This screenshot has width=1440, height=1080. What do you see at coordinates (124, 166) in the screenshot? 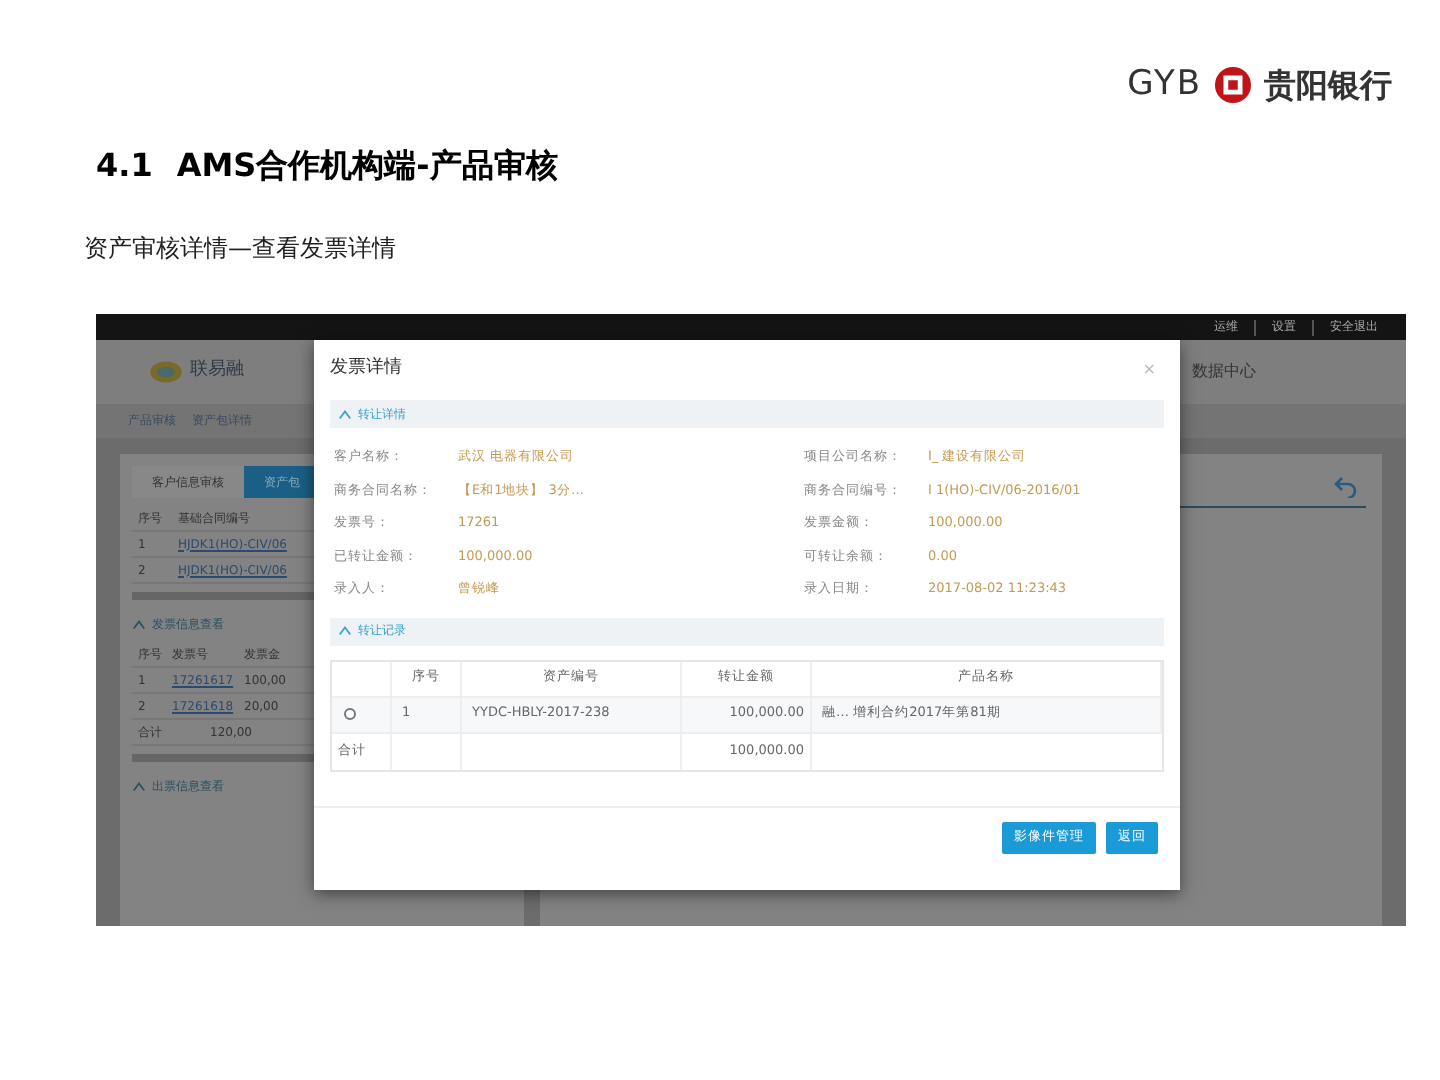
I see `section-number: 4.1` at bounding box center [124, 166].